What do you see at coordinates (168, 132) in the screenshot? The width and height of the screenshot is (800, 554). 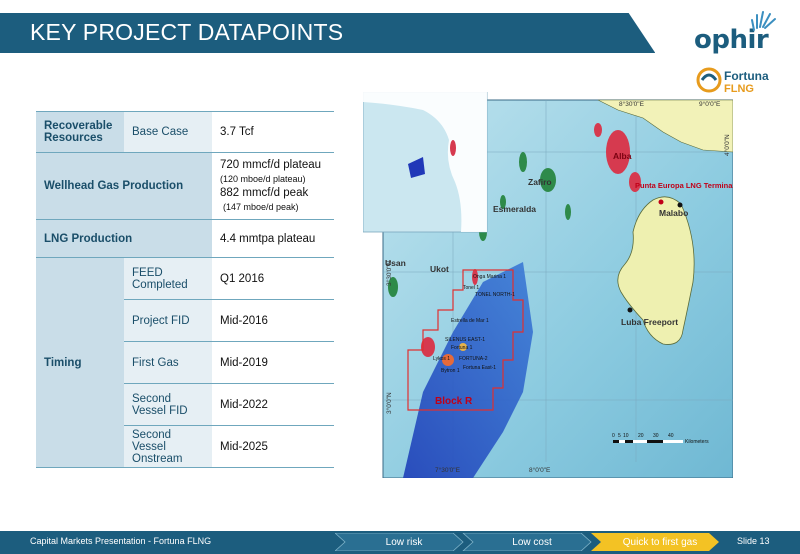 I see `row-sublabel: Base Case` at bounding box center [168, 132].